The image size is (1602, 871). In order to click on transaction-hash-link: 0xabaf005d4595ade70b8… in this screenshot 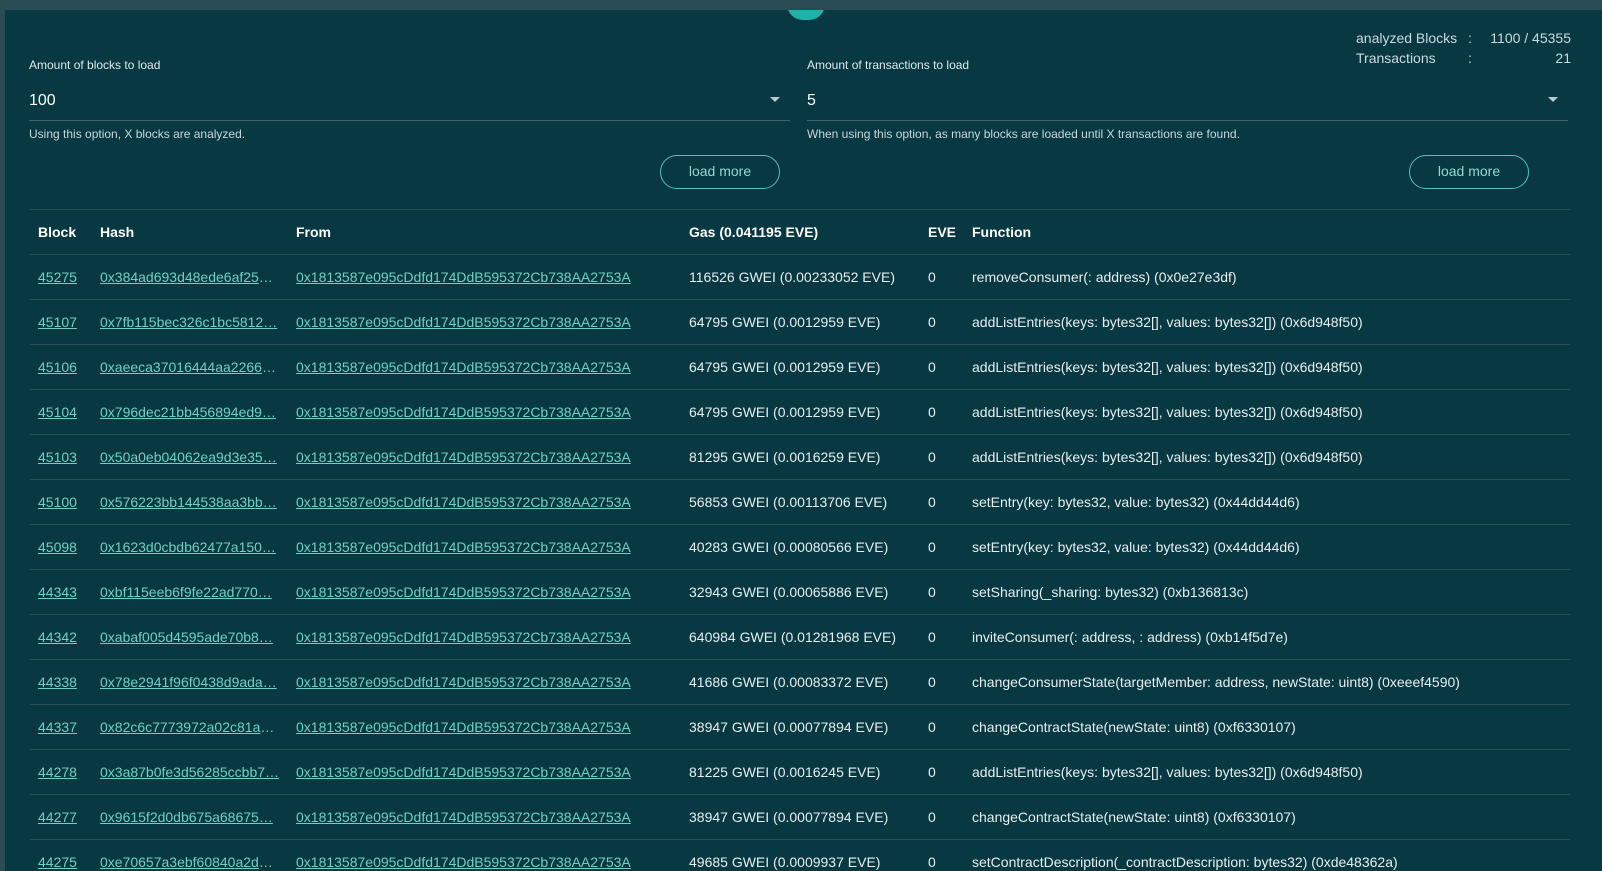, I will do `click(190, 637)`.